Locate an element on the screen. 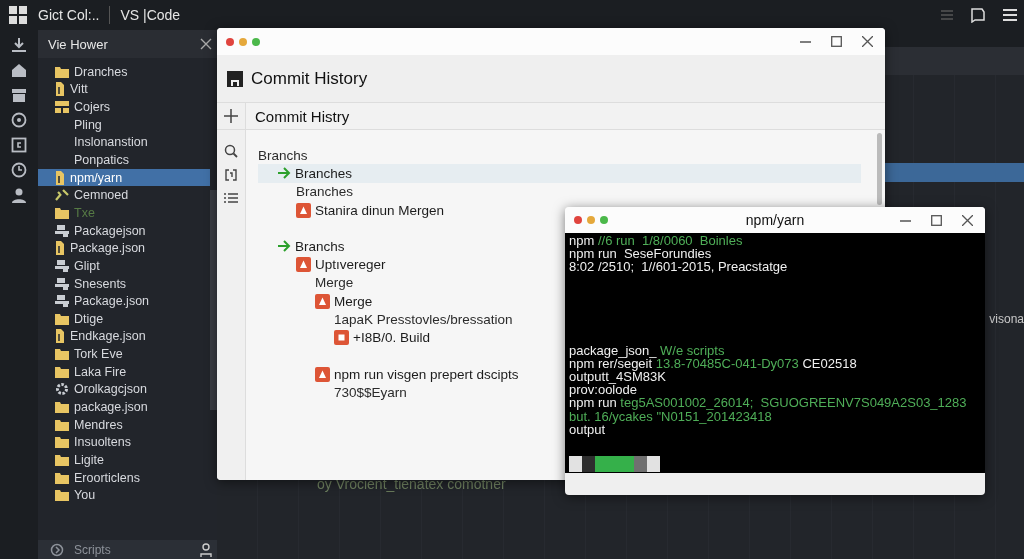 The image size is (1024, 559). window-title: npm/yarn is located at coordinates (775, 220).